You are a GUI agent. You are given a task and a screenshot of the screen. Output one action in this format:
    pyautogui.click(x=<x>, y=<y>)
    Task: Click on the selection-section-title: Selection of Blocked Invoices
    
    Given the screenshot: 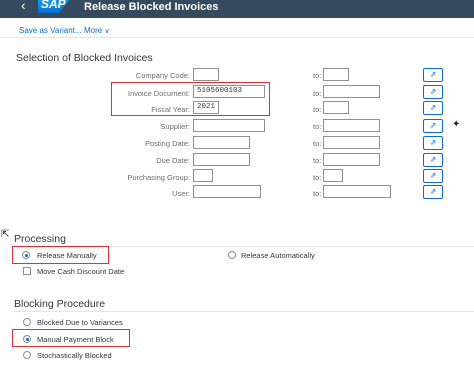 What is the action you would take?
    pyautogui.click(x=84, y=58)
    